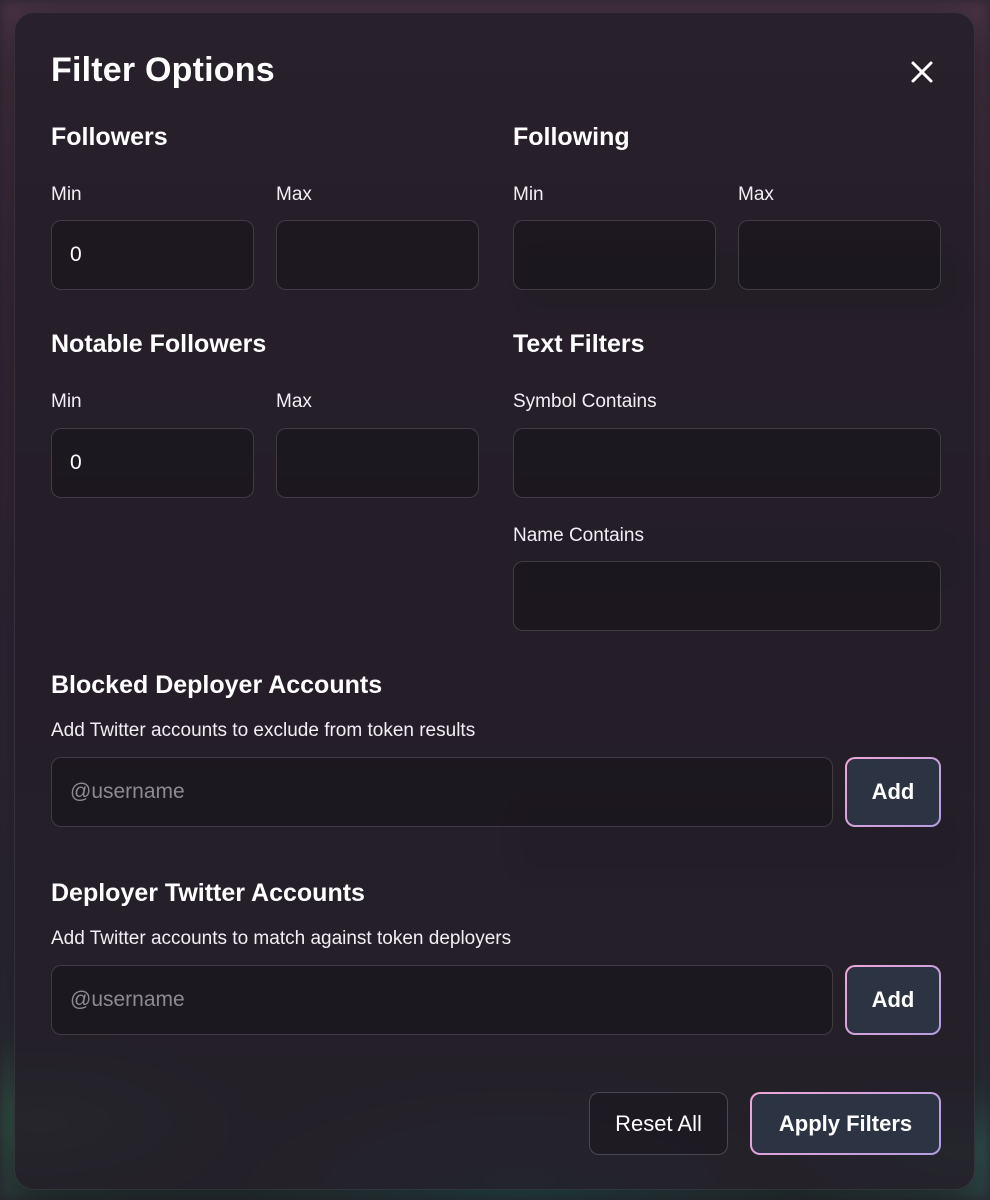 This screenshot has height=1200, width=990. What do you see at coordinates (442, 792) in the screenshot?
I see `blocked-deployer-username-input` at bounding box center [442, 792].